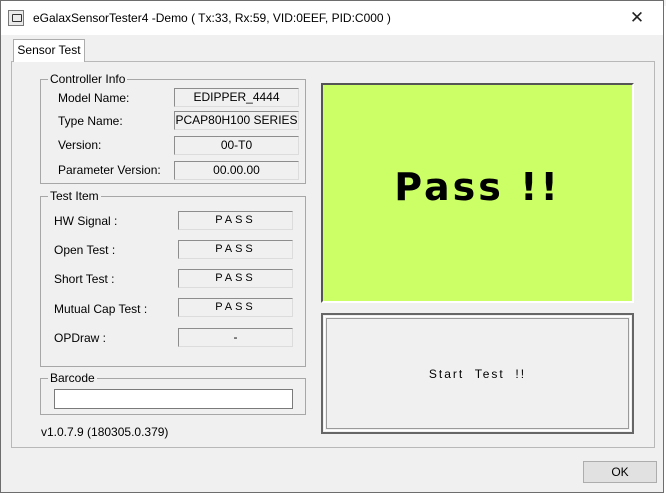 The image size is (666, 495). Describe the element at coordinates (86, 221) in the screenshot. I see `hw-signal-label: HW Signal :` at that location.